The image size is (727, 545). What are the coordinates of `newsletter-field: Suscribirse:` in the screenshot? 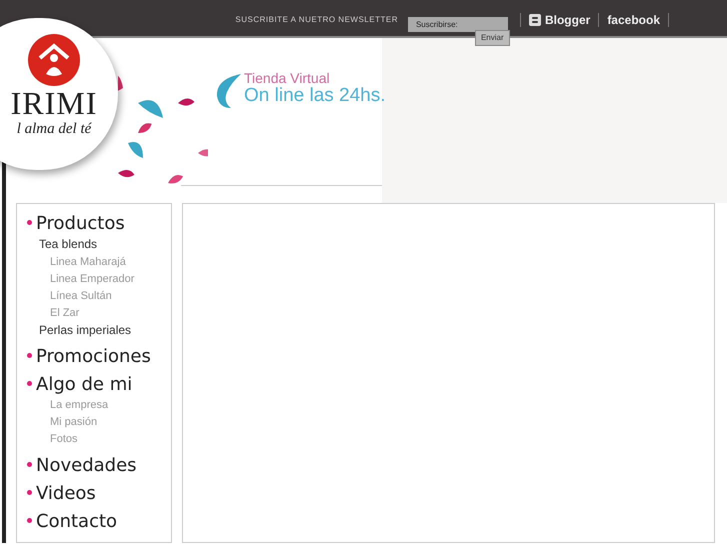 It's located at (458, 24).